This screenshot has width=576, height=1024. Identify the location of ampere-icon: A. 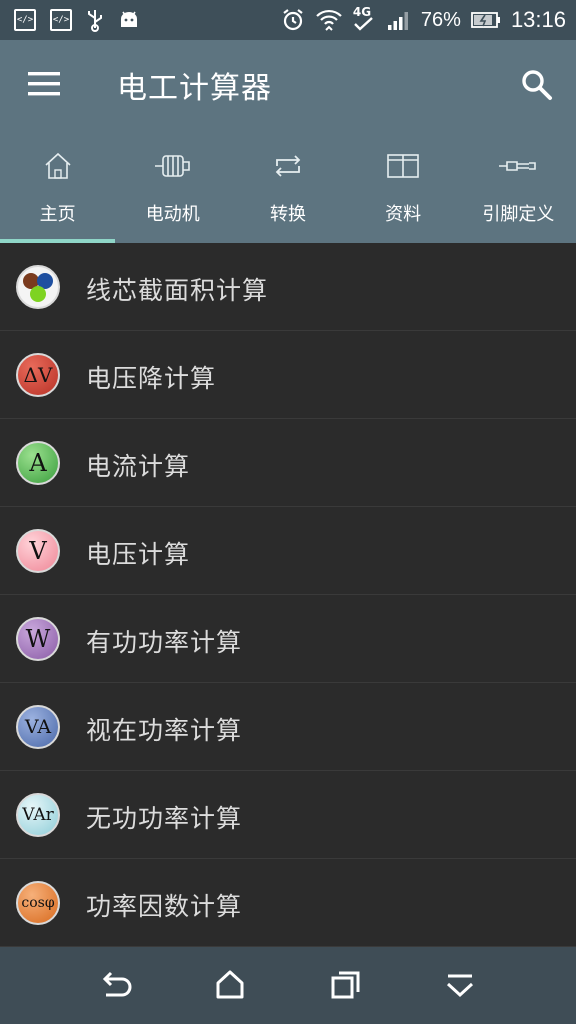
(38, 463).